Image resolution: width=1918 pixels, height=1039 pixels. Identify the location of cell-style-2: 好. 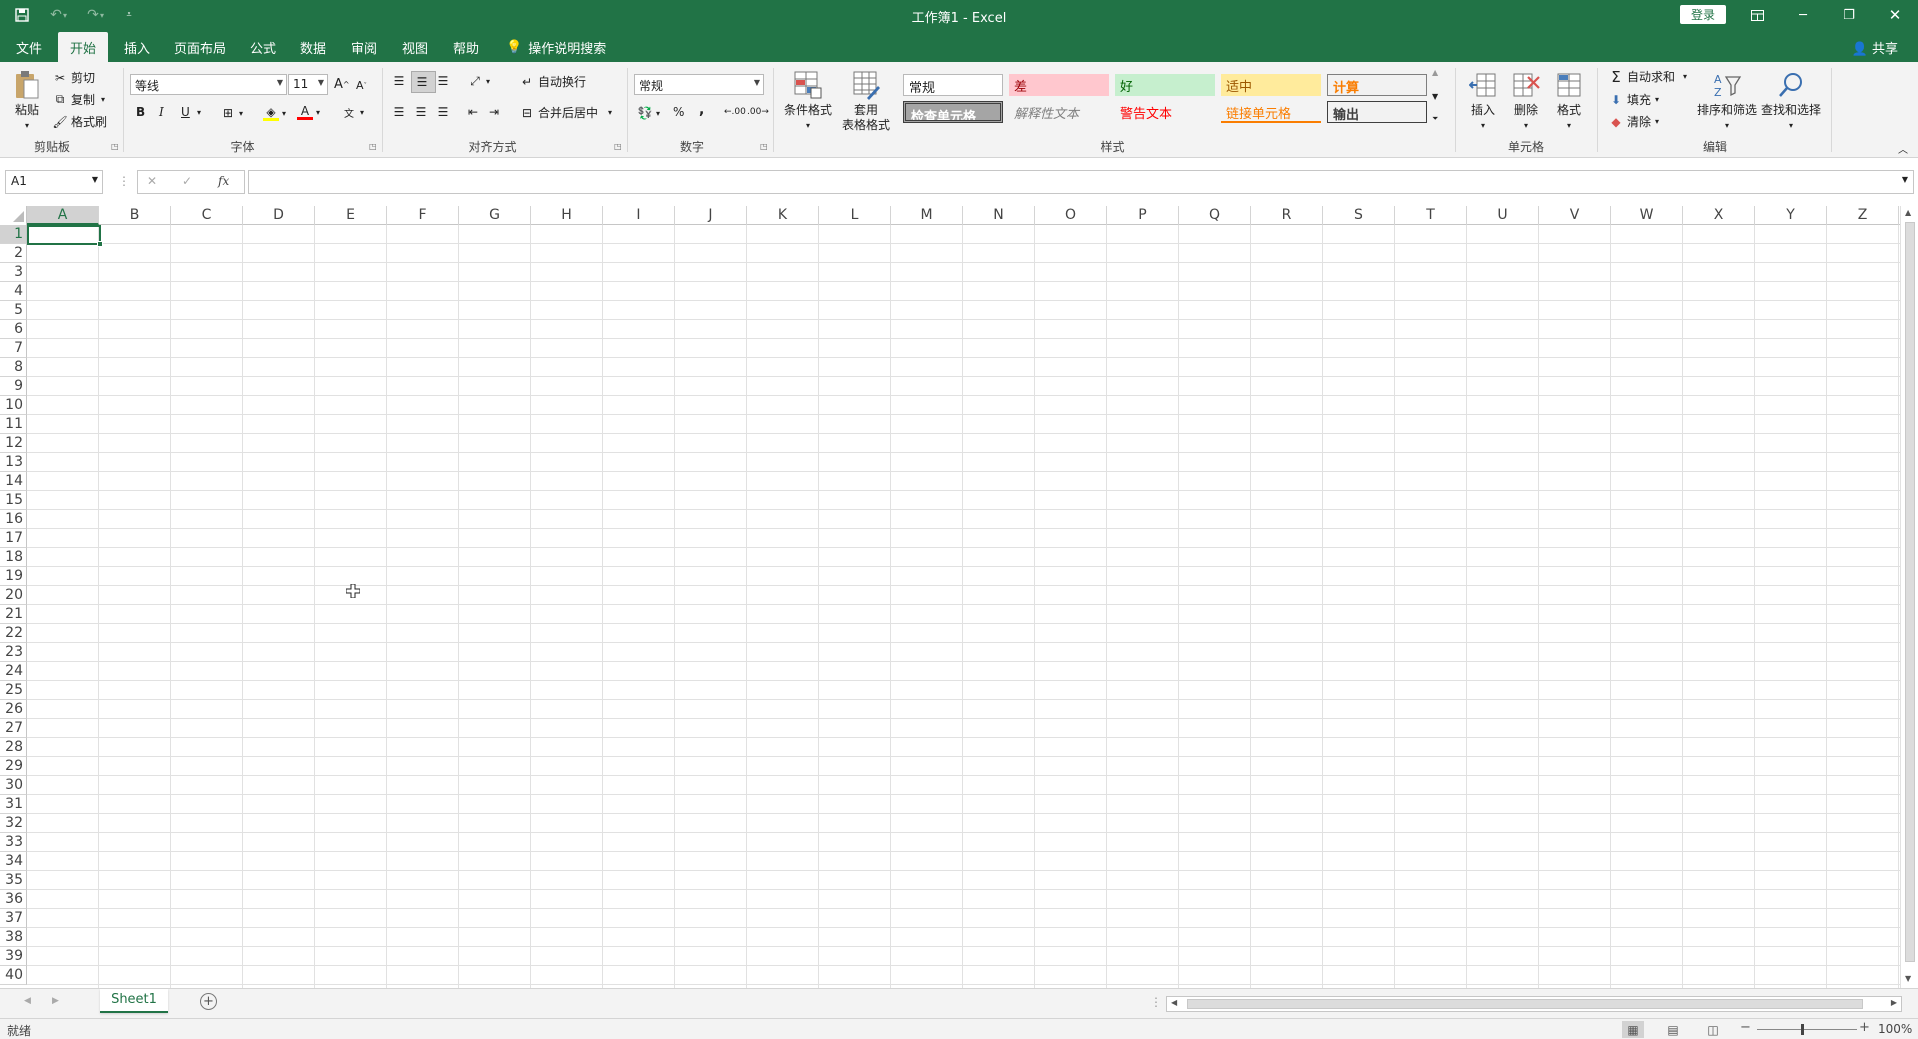
(1165, 85).